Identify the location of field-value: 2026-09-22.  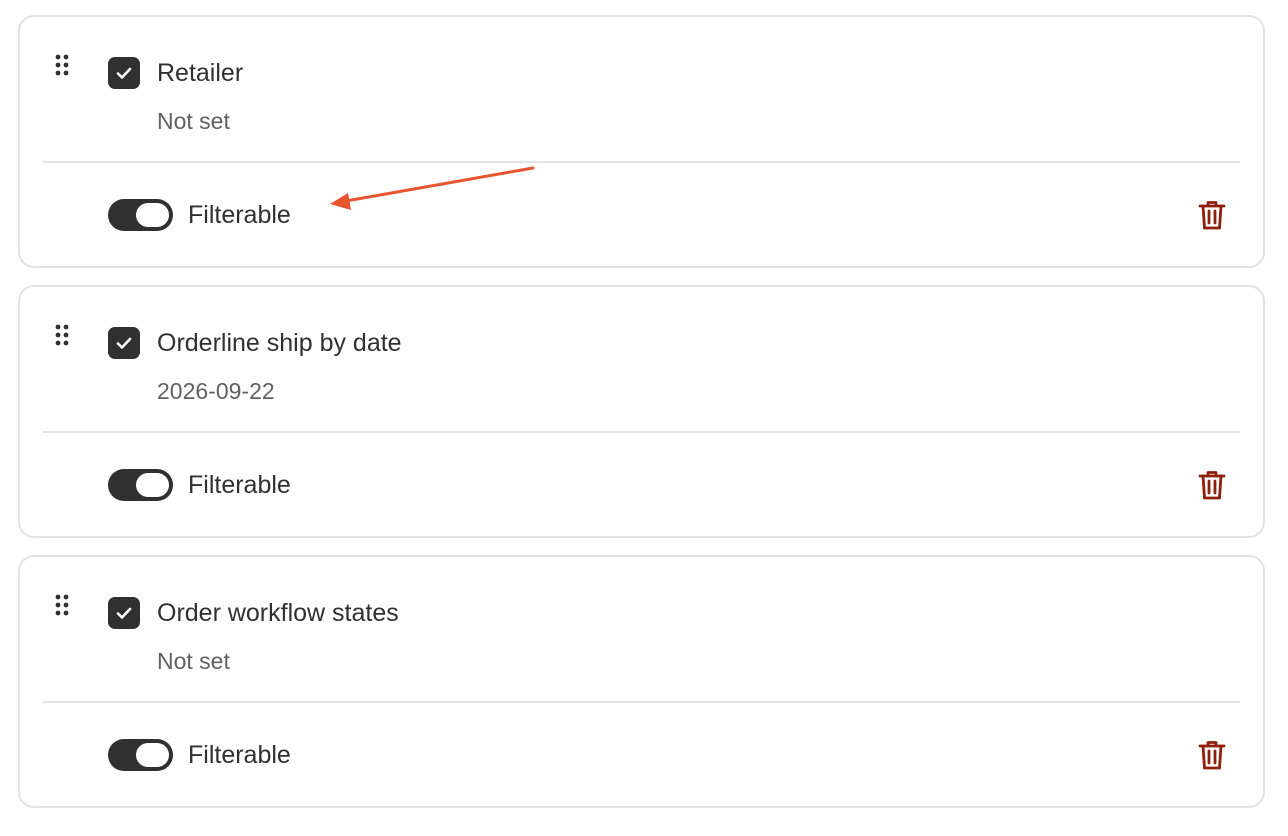
(216, 391).